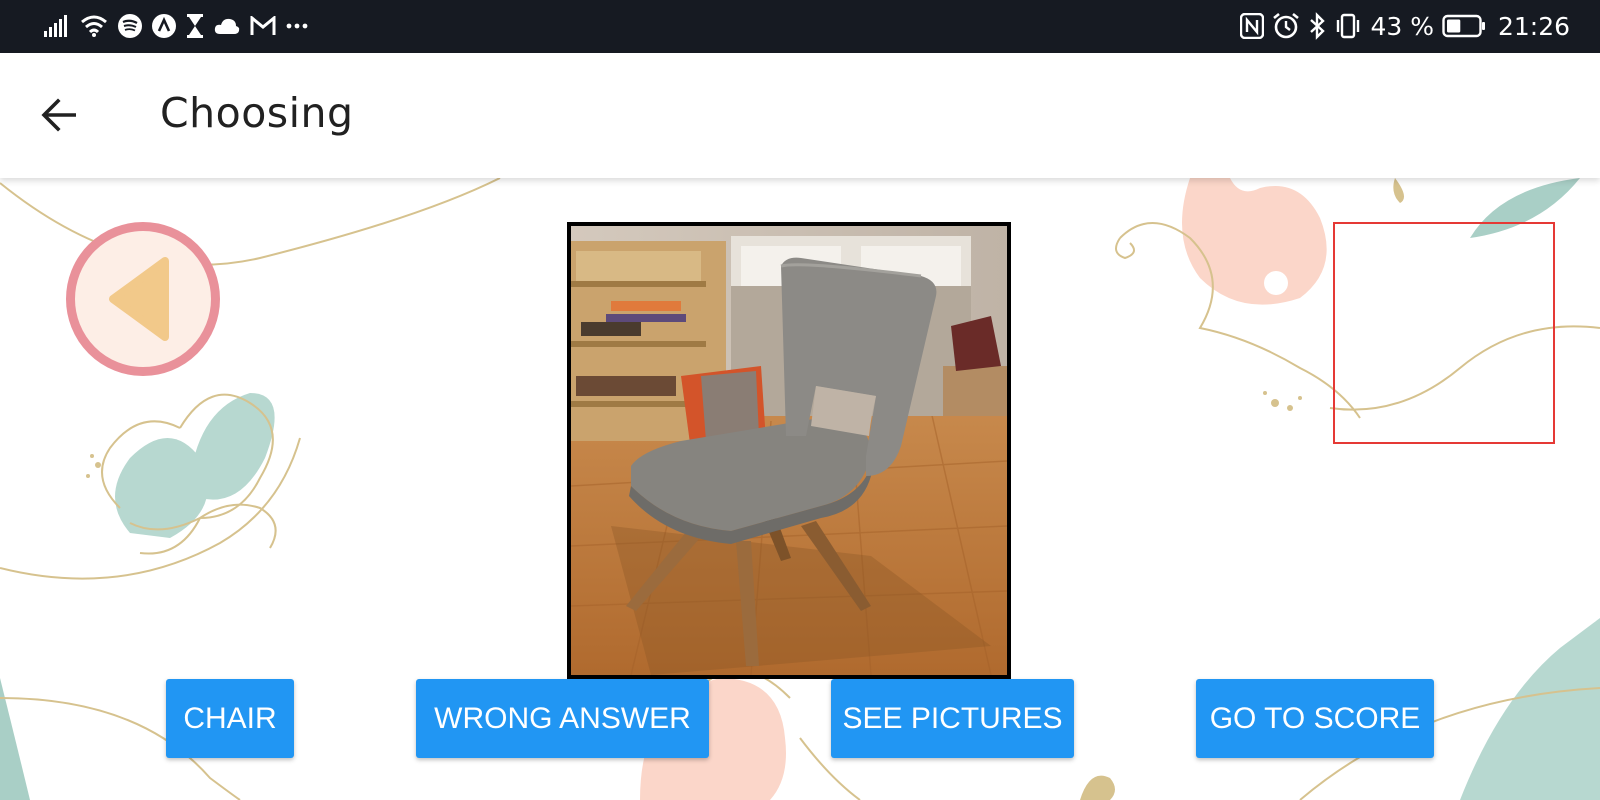 The width and height of the screenshot is (1600, 800). What do you see at coordinates (562, 718) in the screenshot?
I see `wrong-answer-button: WRONG ANSWER` at bounding box center [562, 718].